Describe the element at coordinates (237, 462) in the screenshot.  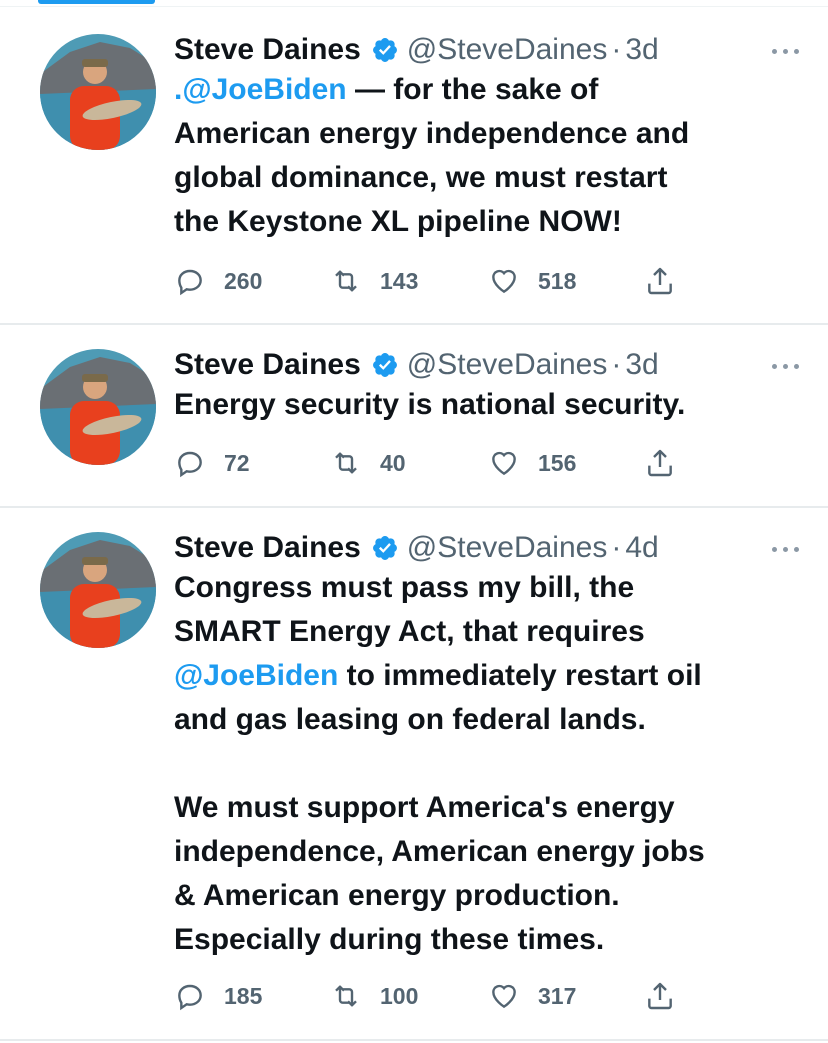
I see `reply-count: 72` at that location.